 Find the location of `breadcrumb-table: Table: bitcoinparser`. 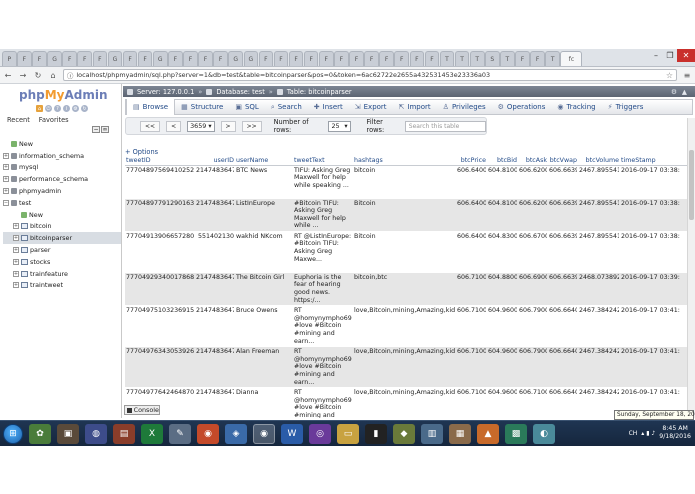

breadcrumb-table: Table: bitcoinparser is located at coordinates (319, 92).